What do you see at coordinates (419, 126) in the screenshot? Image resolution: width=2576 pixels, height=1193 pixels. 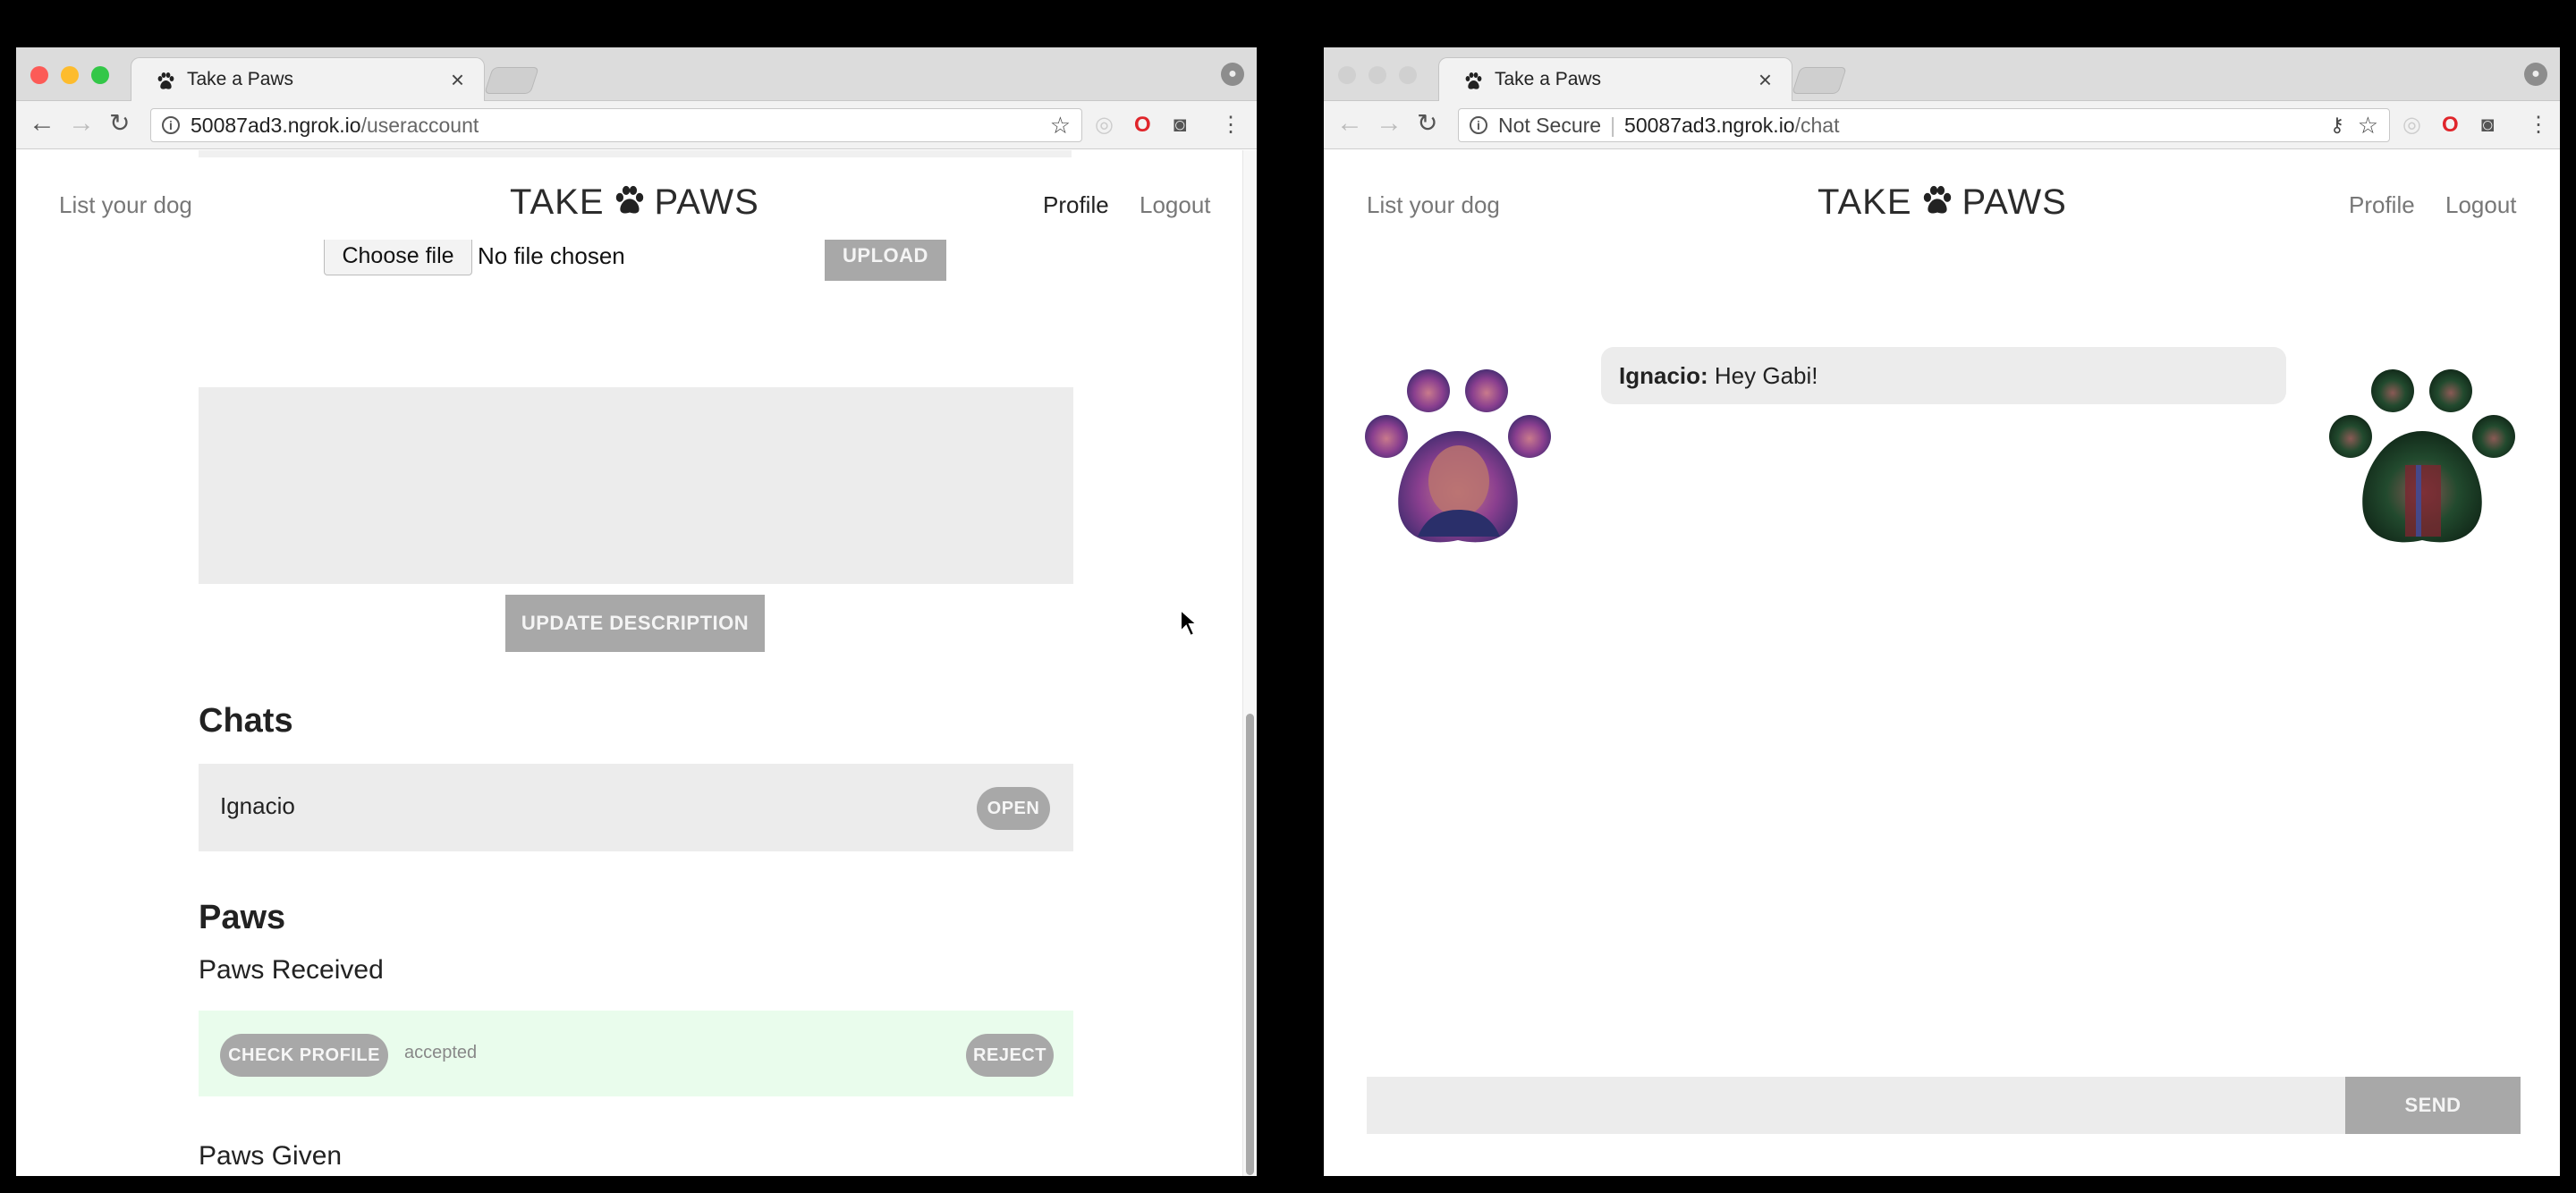 I see `url-path: /useraccount` at bounding box center [419, 126].